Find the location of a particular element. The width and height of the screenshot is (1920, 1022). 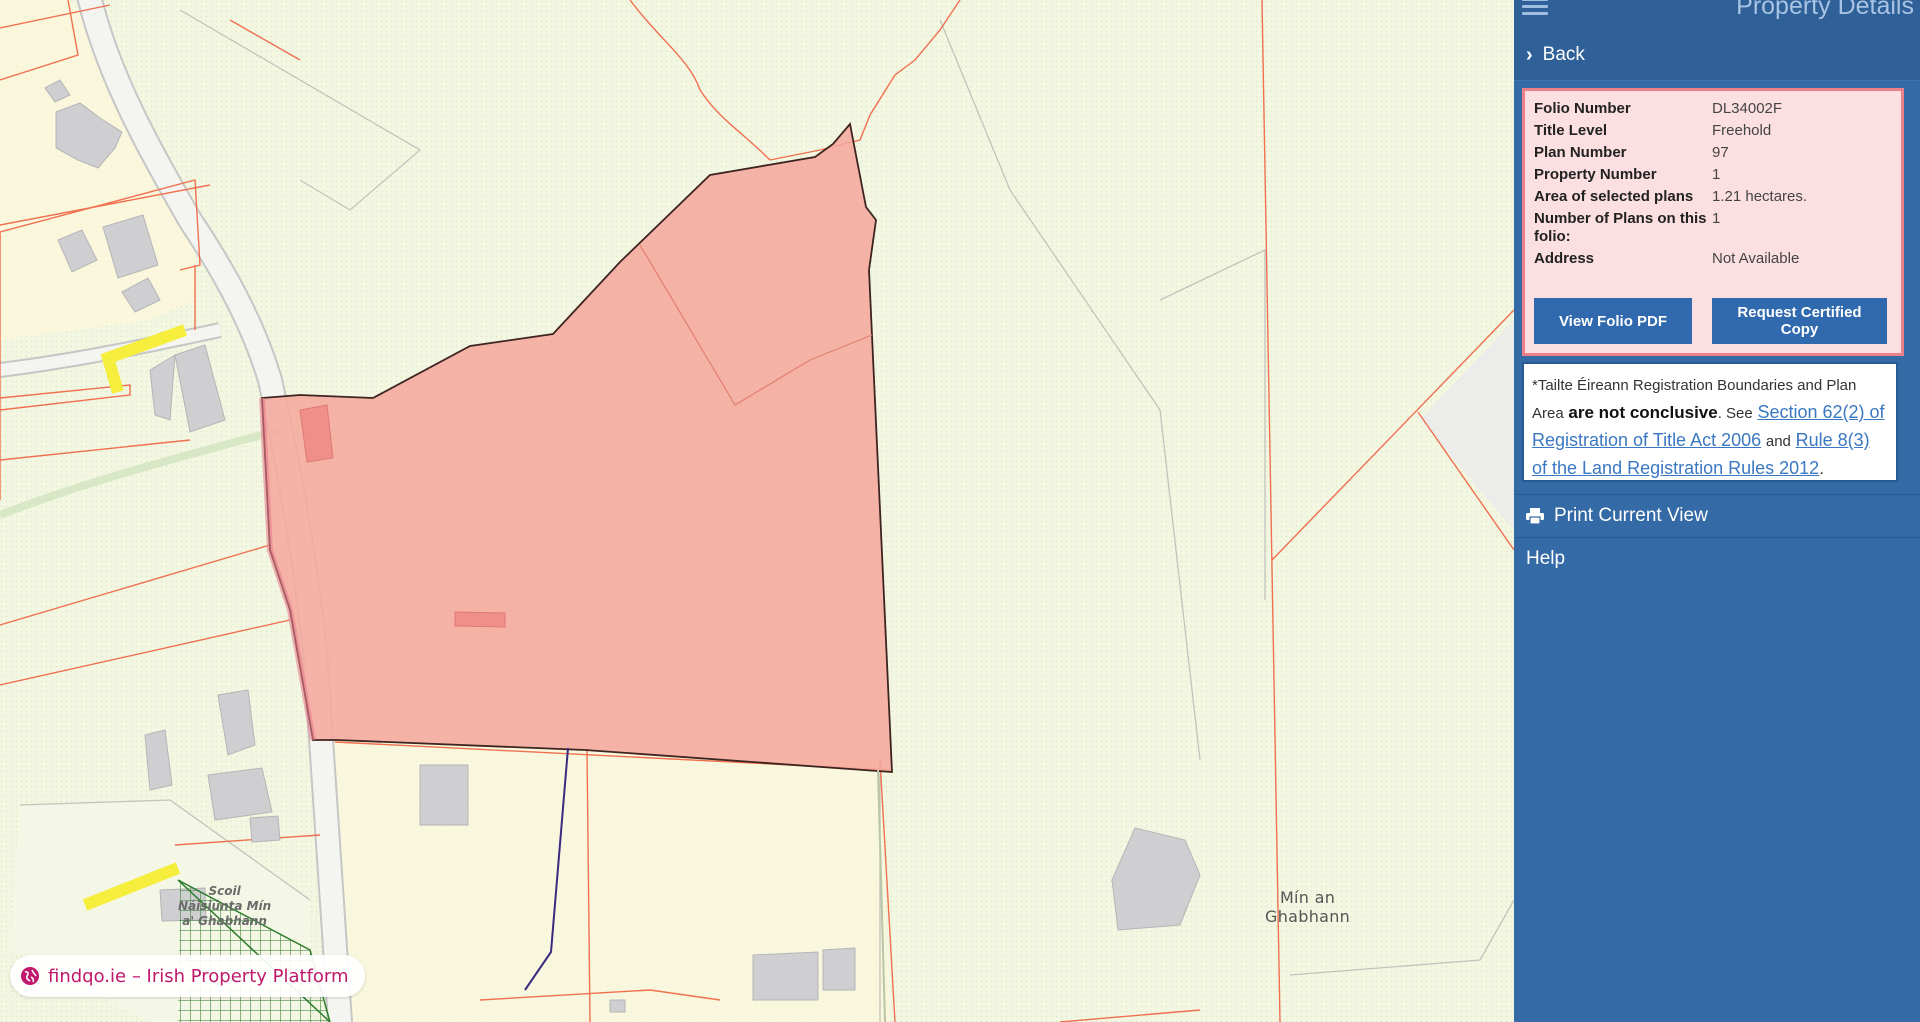

detail-label: Address is located at coordinates (1564, 258).